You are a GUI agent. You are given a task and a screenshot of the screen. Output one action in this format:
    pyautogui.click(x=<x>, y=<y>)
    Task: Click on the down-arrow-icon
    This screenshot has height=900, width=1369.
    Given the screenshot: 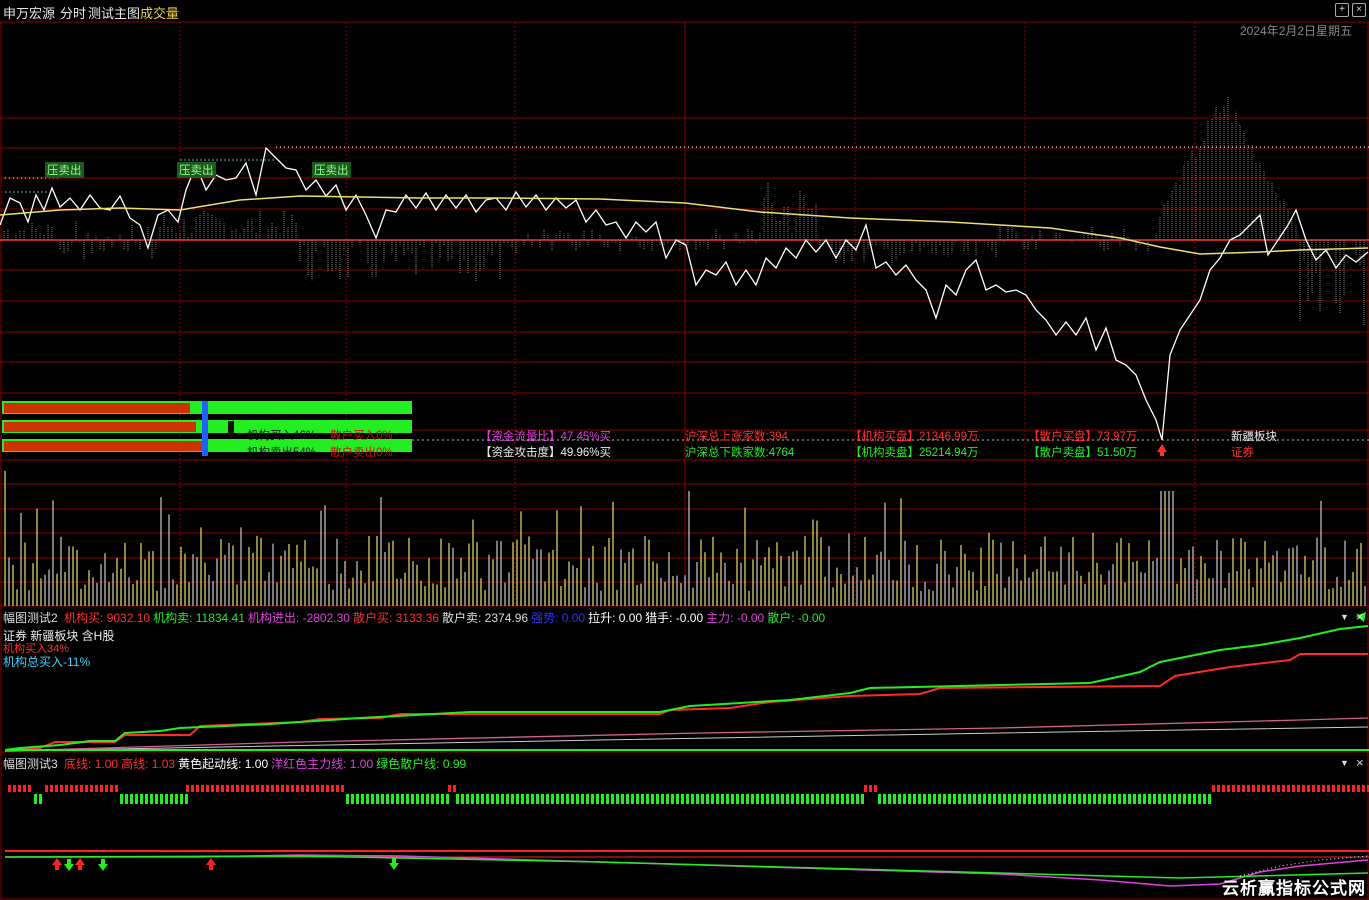 What is the action you would take?
    pyautogui.click(x=103, y=865)
    